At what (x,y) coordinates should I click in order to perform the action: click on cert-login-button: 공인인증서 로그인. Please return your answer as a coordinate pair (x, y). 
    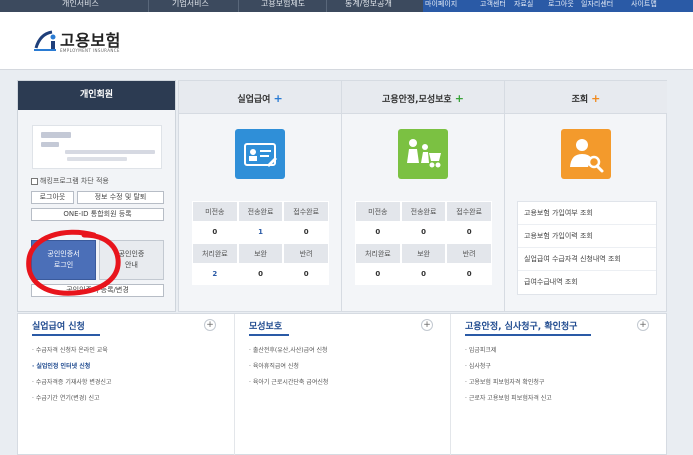
    Looking at the image, I should click on (63, 260).